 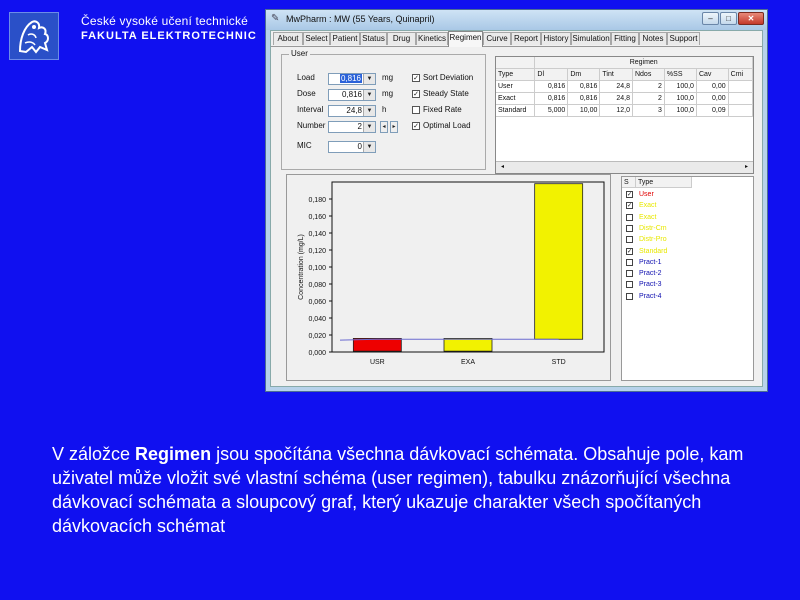 I want to click on list-item-label: Standard, so click(x=653, y=251).